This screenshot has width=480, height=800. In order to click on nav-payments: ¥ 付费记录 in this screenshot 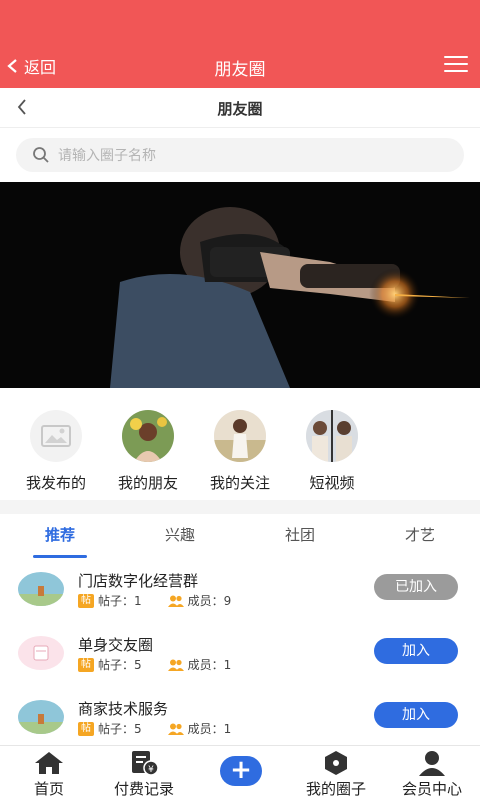, I will do `click(144, 774)`.